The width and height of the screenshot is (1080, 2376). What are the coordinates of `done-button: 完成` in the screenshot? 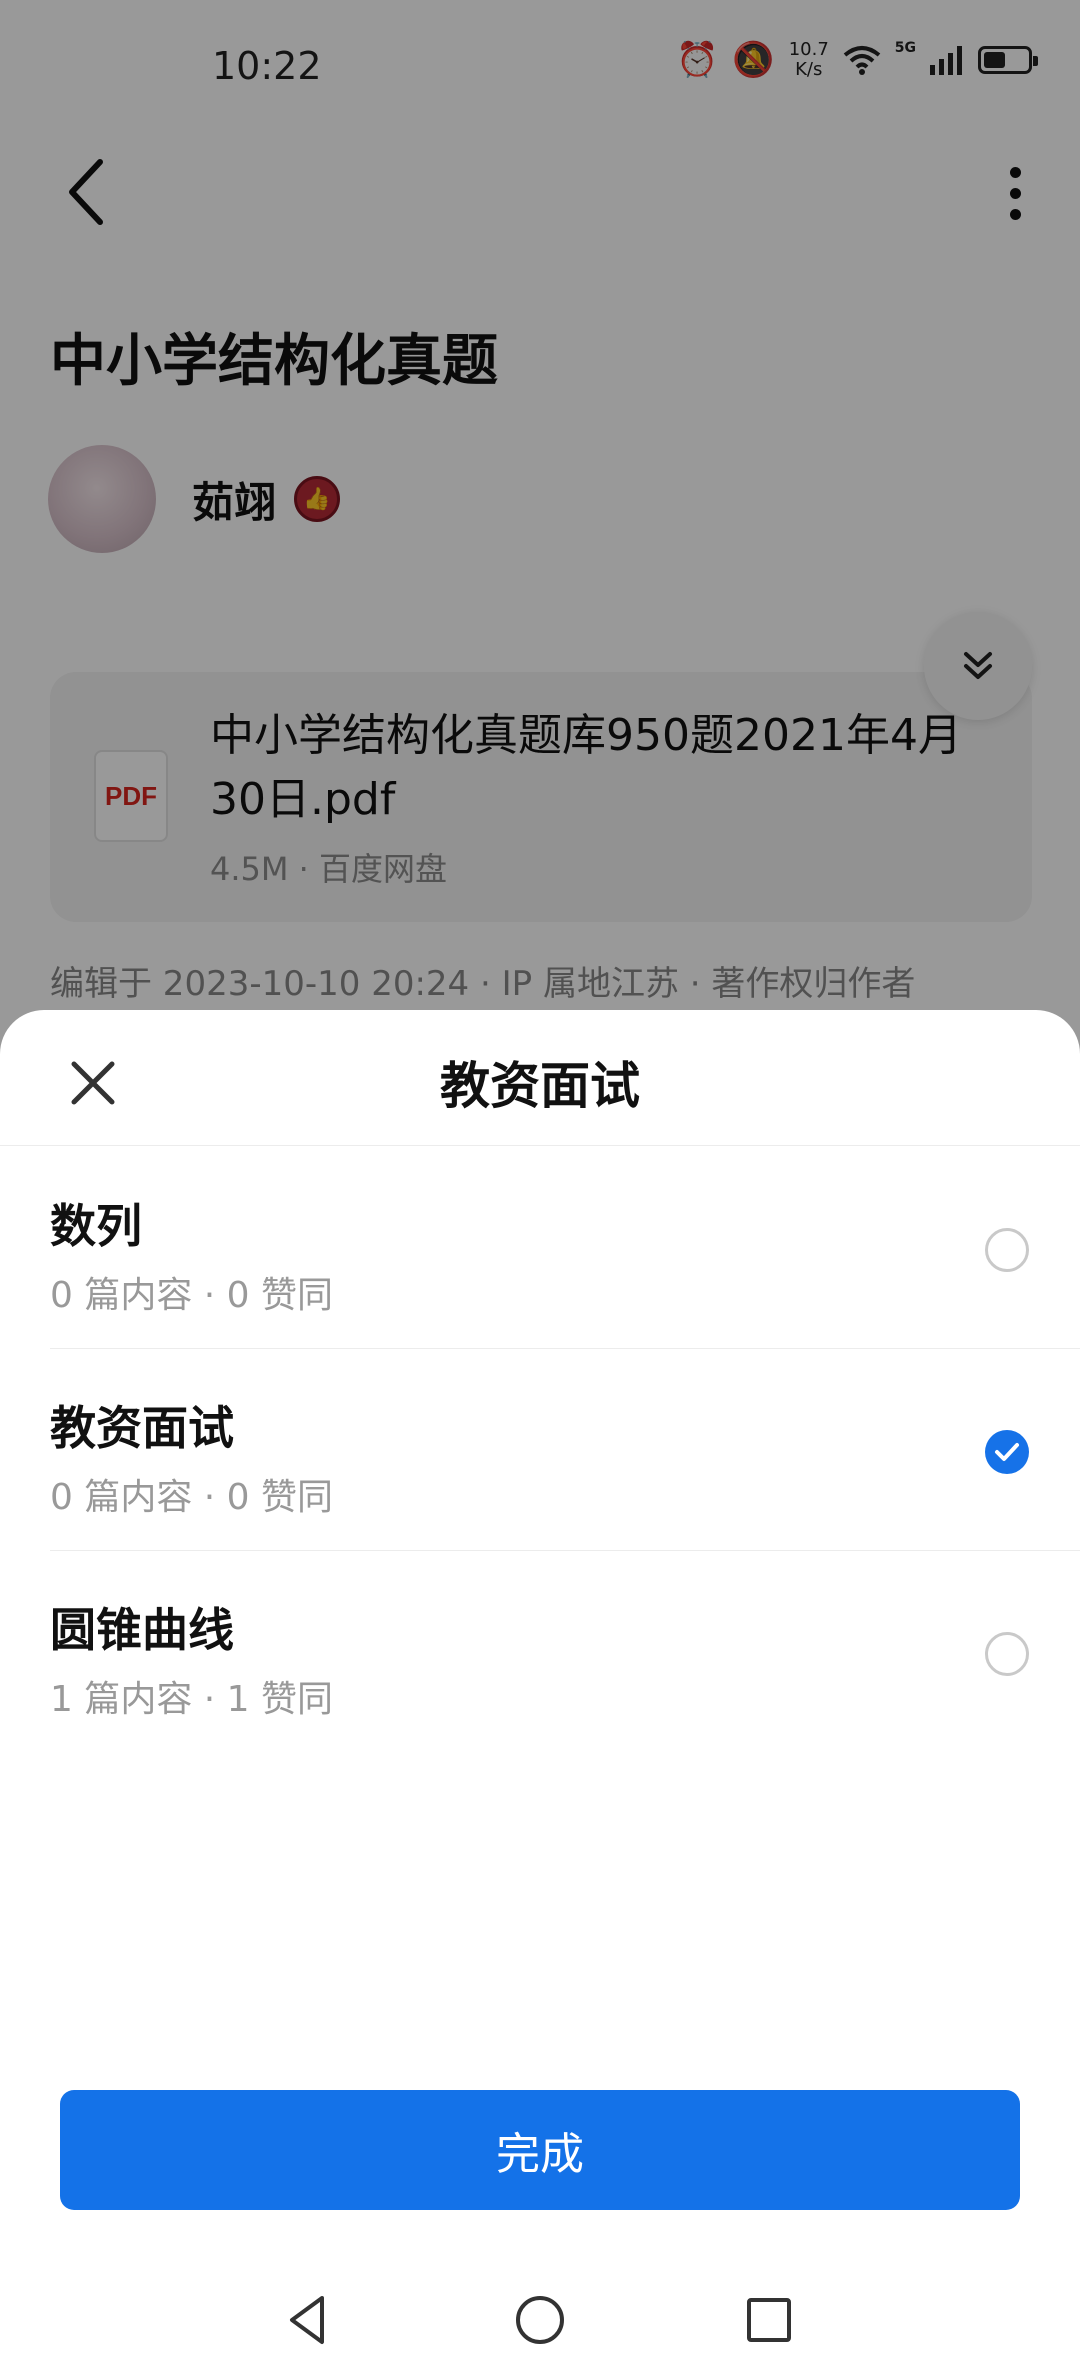 It's located at (540, 2150).